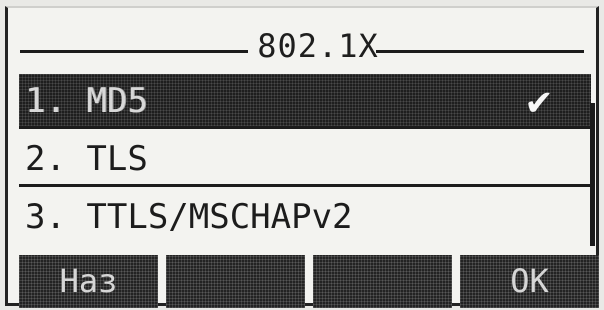  Describe the element at coordinates (318, 46) in the screenshot. I see `page-title: 802.1X` at that location.